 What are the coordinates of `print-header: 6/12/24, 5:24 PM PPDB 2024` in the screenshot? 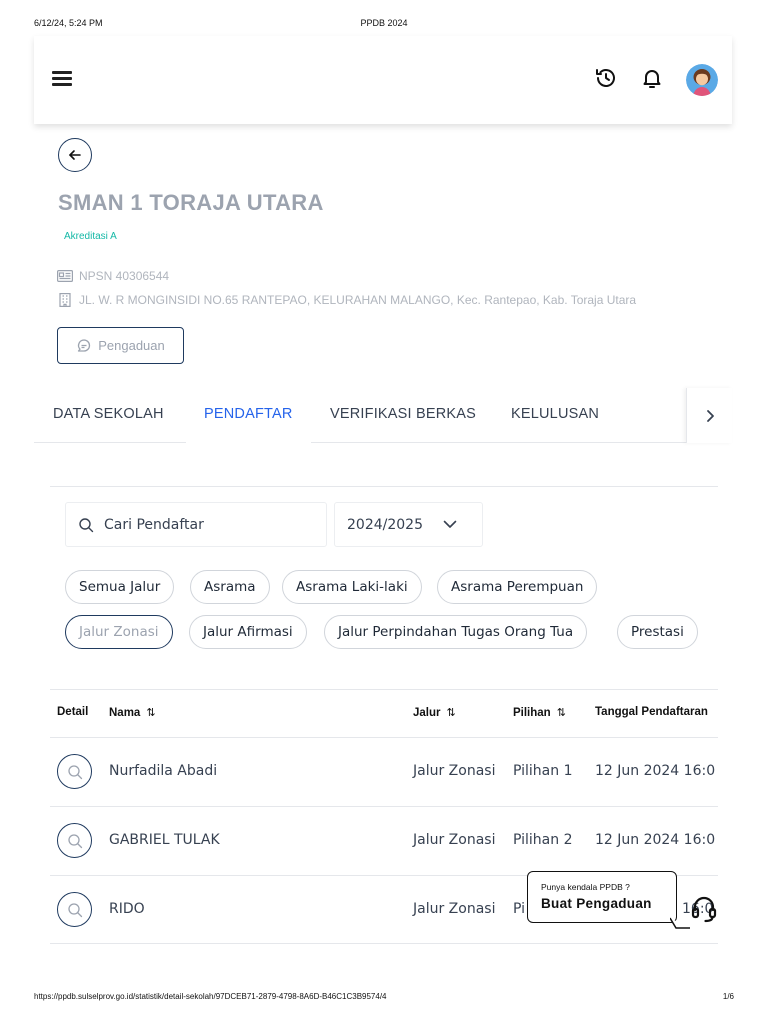 It's located at (384, 25).